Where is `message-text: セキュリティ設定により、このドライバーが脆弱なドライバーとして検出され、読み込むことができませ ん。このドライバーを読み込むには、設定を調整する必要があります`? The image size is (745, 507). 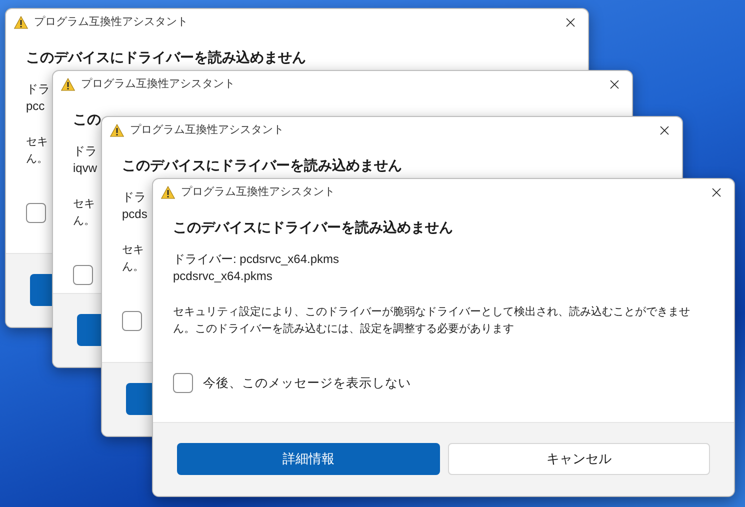 message-text: セキュリティ設定により、このドライバーが脆弱なドライバーとして検出され、読み込むことができませ ん。このドライバーを読み込むには、設定を調整する必要があります is located at coordinates (431, 320).